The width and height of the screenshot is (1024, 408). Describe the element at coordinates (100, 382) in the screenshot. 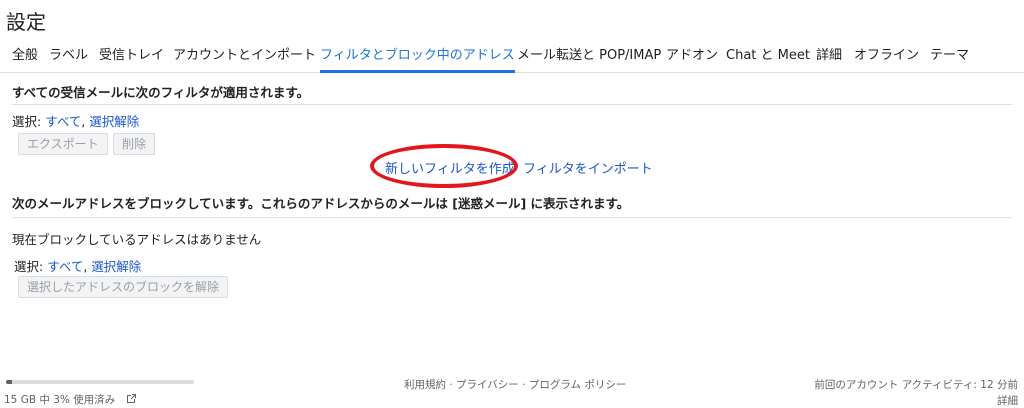

I see `storage-progress-bar` at that location.